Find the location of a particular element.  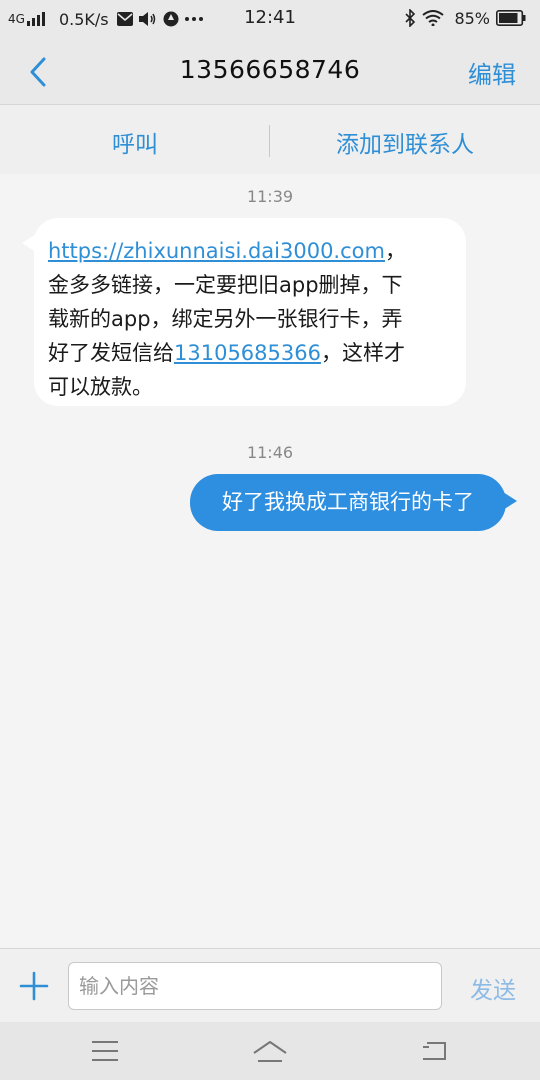

status-right: 85% is located at coordinates (468, 18).